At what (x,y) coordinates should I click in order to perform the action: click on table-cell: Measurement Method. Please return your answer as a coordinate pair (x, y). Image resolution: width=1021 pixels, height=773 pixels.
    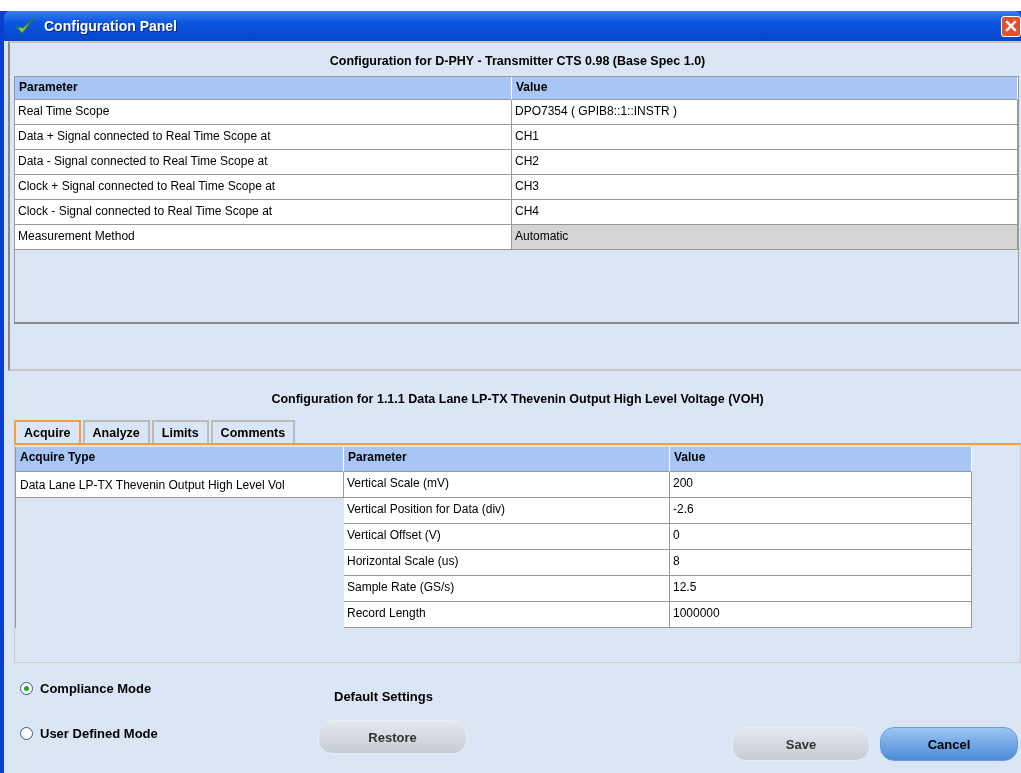
    Looking at the image, I should click on (263, 237).